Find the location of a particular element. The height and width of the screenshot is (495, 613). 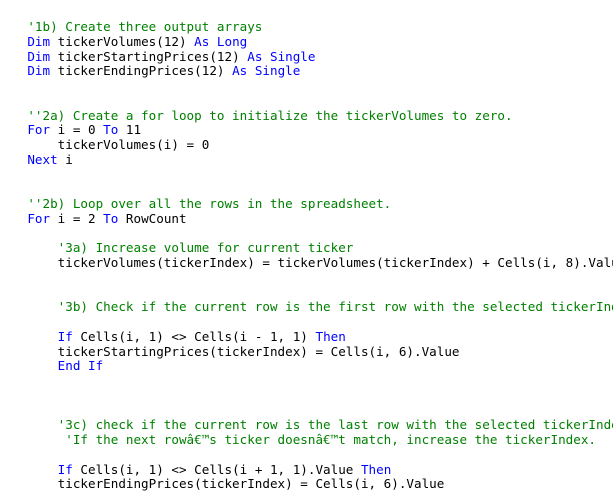

code-line: '3a) Increase volume for current ticker is located at coordinates (177, 248).